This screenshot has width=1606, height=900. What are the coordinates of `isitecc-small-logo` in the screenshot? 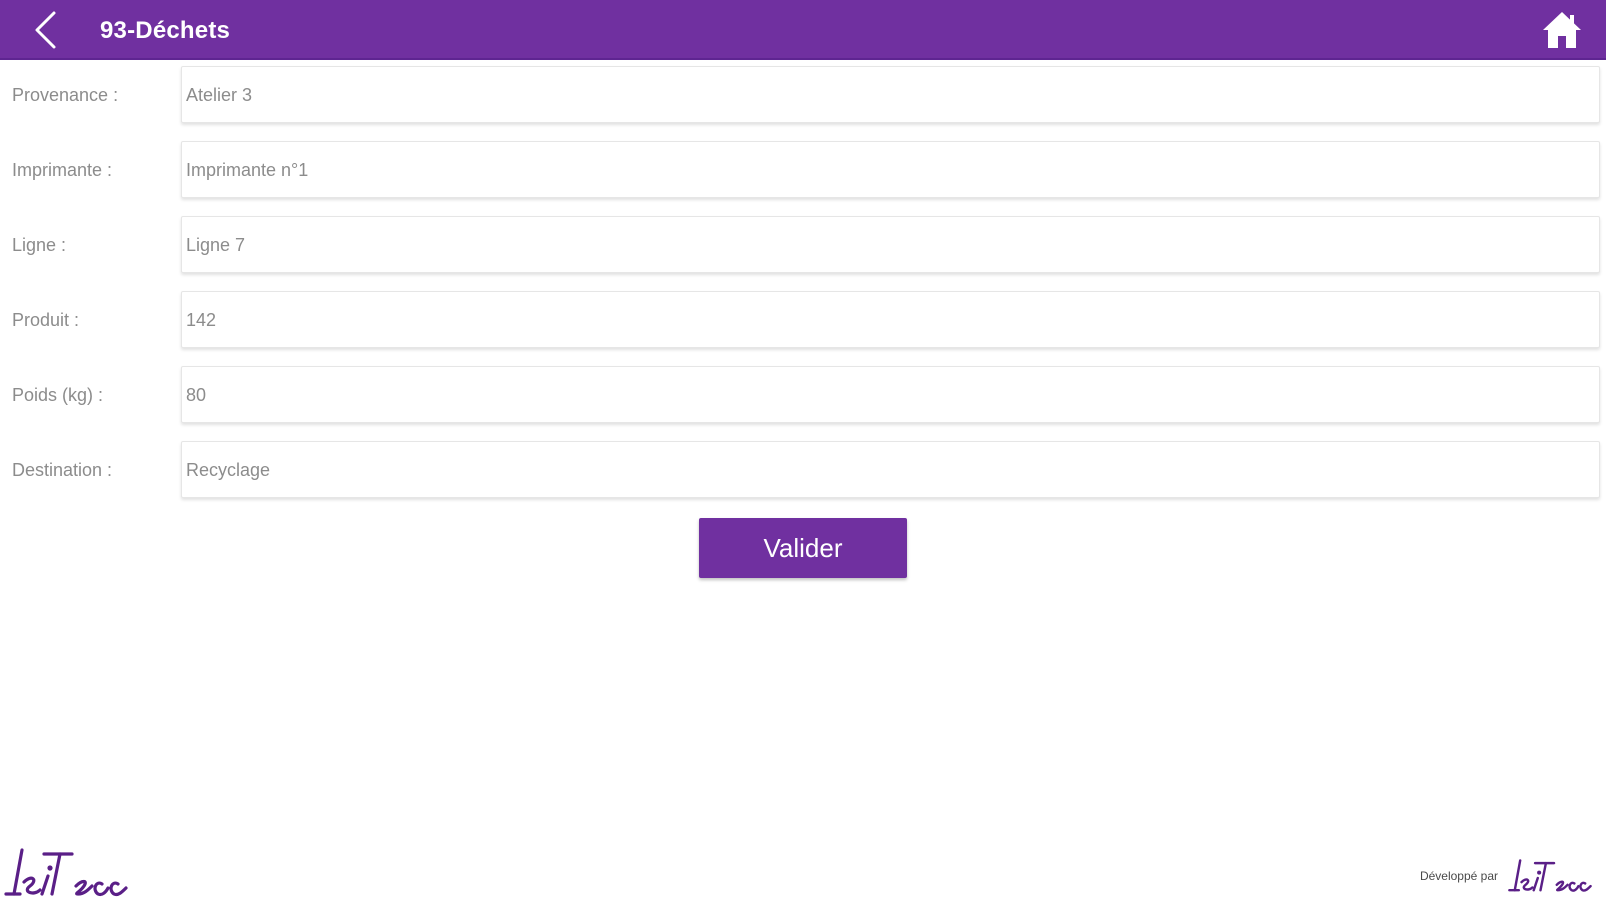 It's located at (1550, 875).